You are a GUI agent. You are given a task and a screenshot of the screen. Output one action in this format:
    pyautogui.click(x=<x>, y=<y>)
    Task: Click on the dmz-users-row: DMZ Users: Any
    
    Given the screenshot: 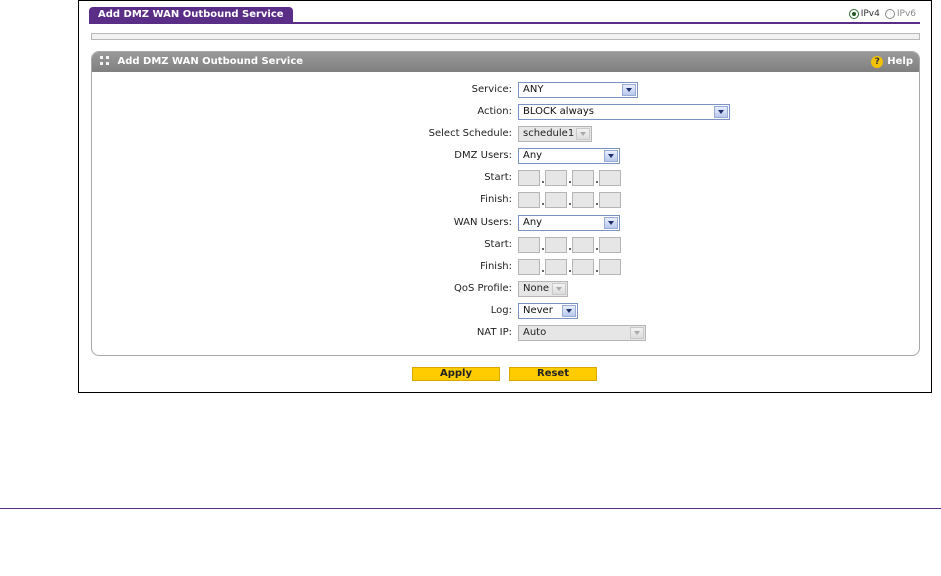 What is the action you would take?
    pyautogui.click(x=505, y=156)
    